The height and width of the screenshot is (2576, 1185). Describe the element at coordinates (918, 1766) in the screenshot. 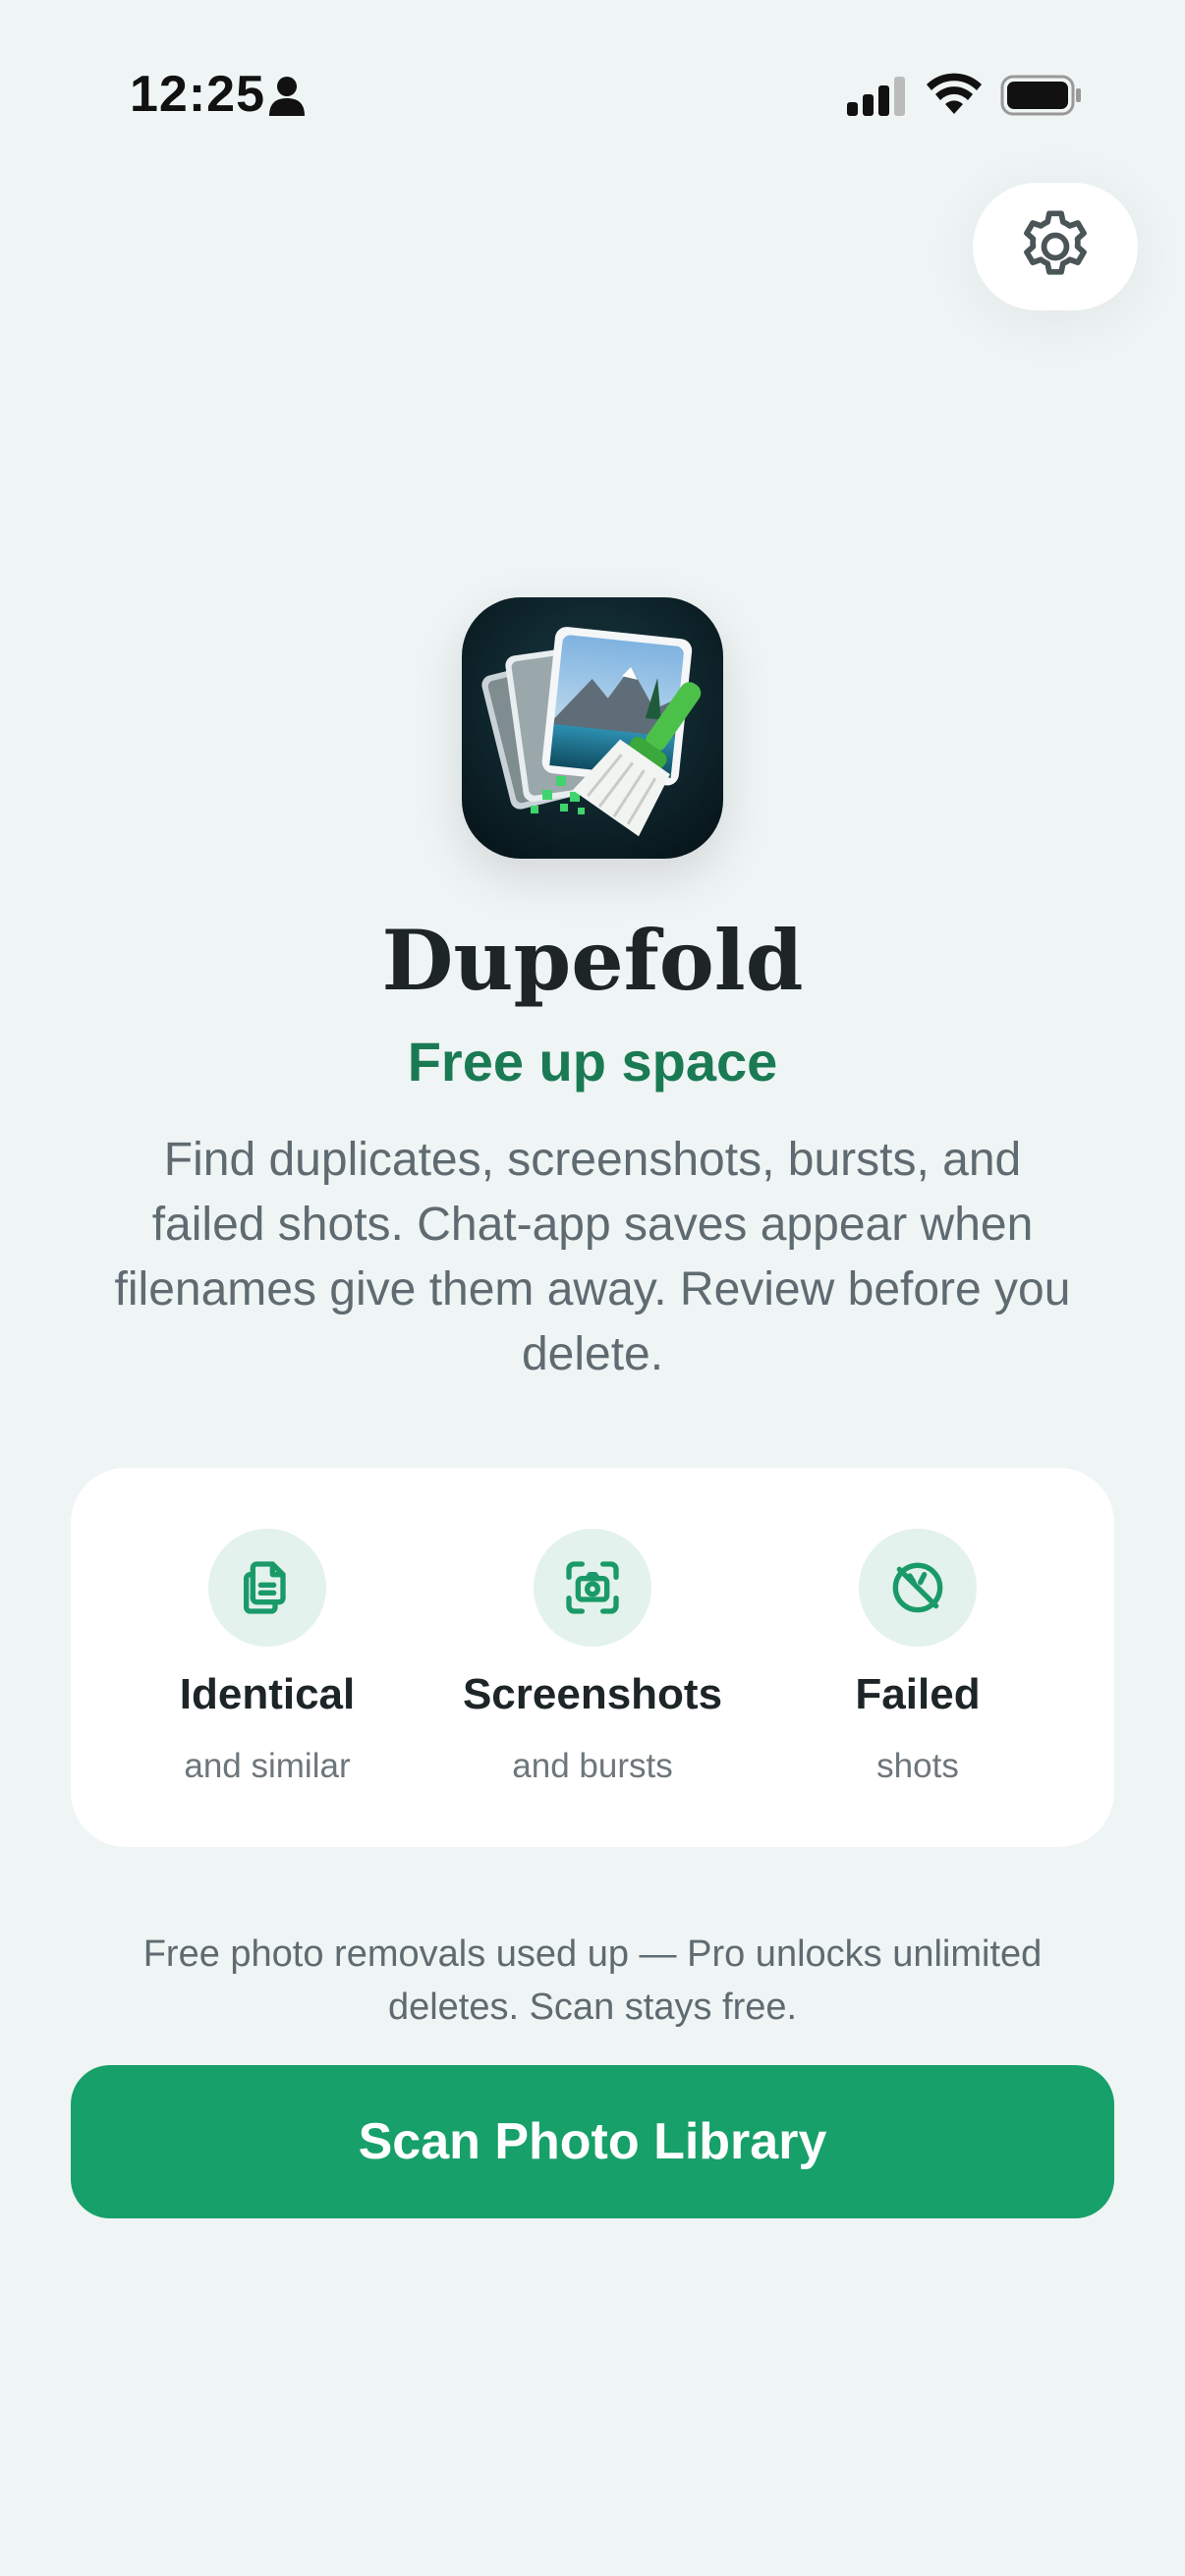

I see `feature-subtitle: shots` at that location.